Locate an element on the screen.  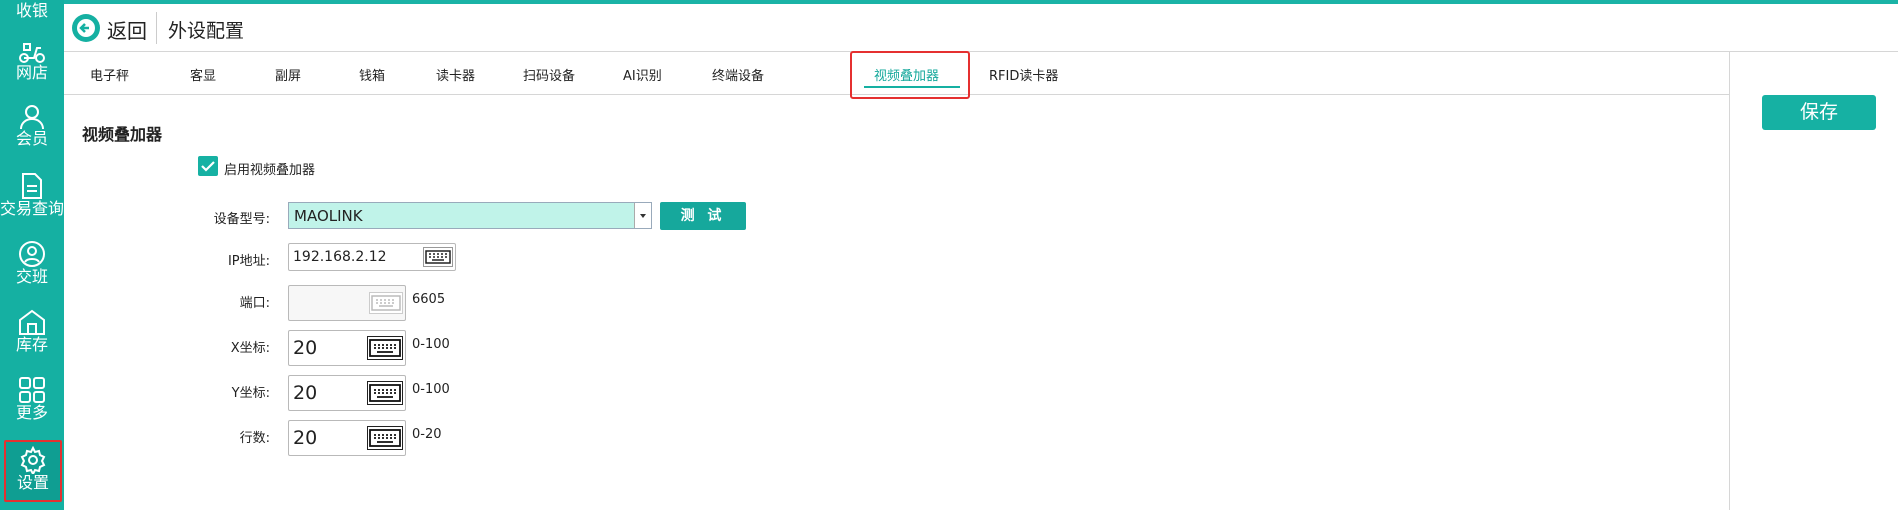
header-divider is located at coordinates (156, 28).